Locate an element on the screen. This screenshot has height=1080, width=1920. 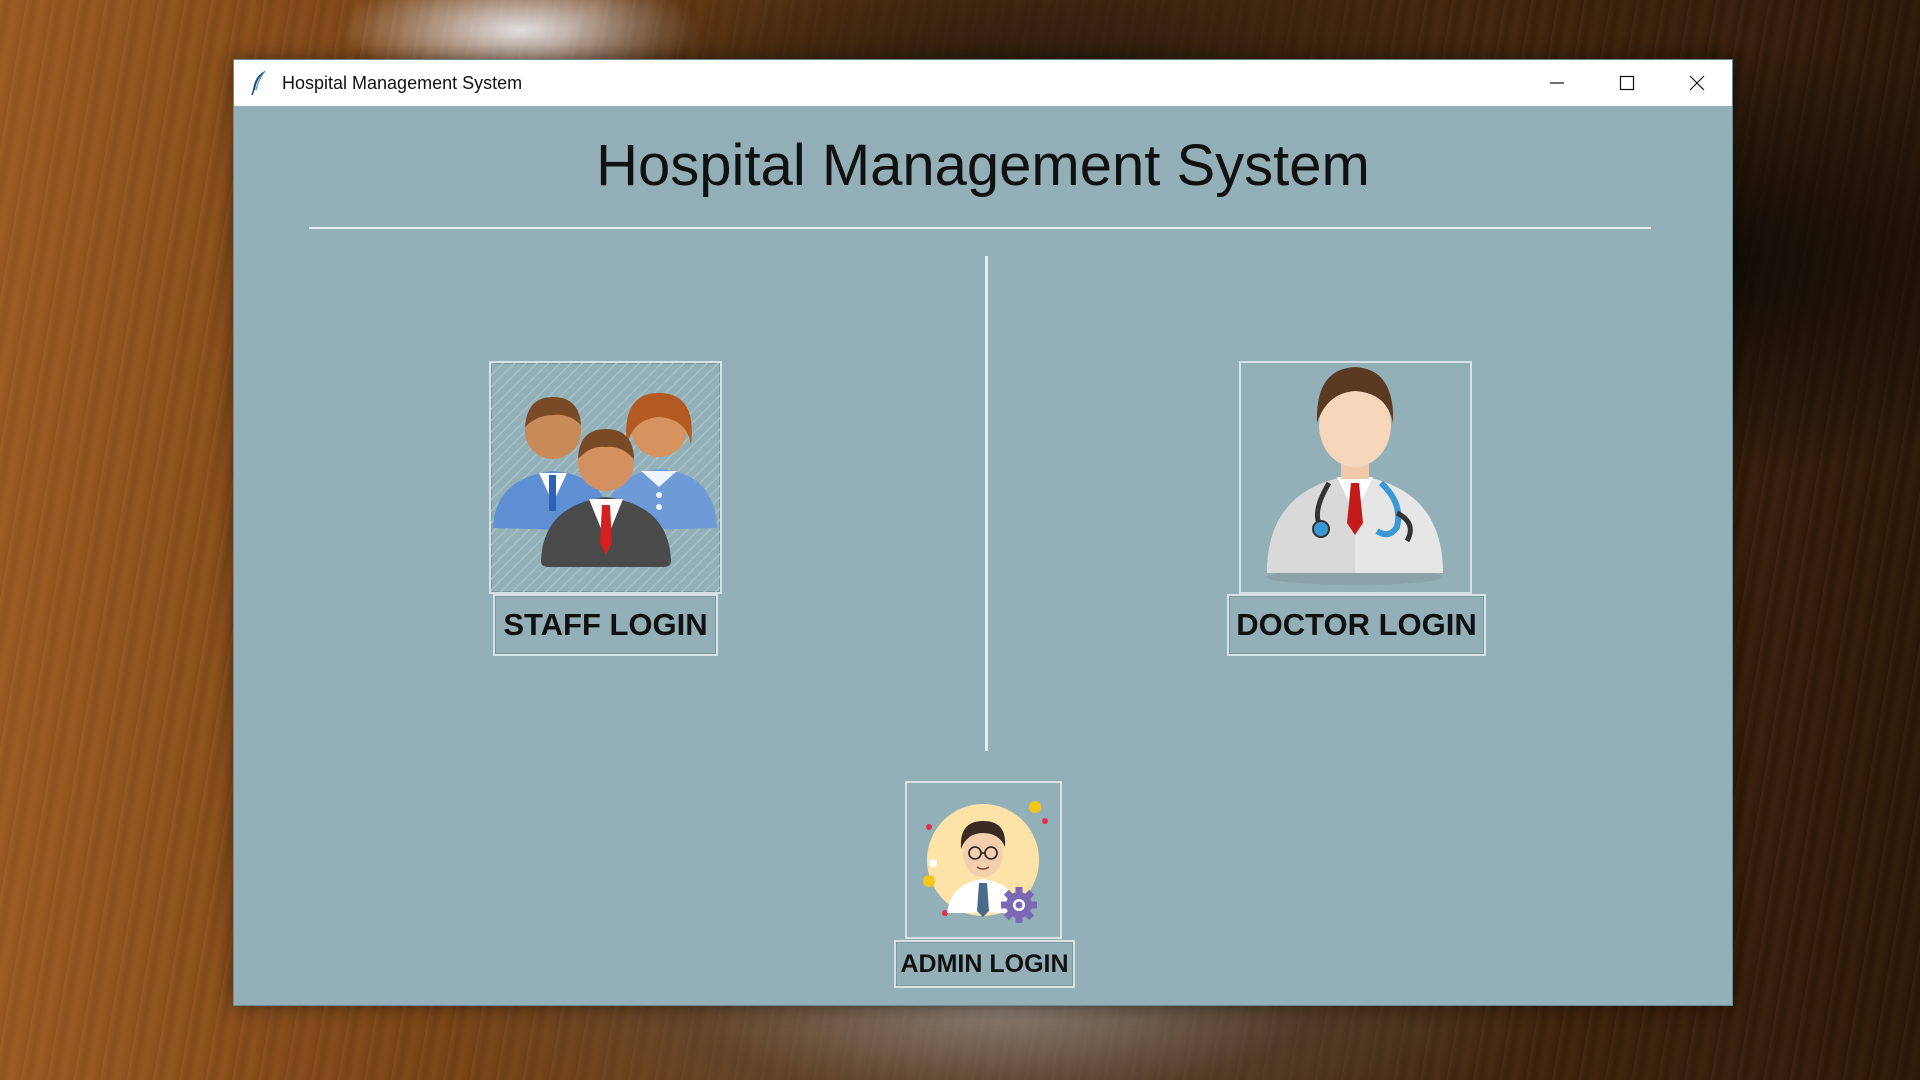
minimize-button is located at coordinates (1557, 83).